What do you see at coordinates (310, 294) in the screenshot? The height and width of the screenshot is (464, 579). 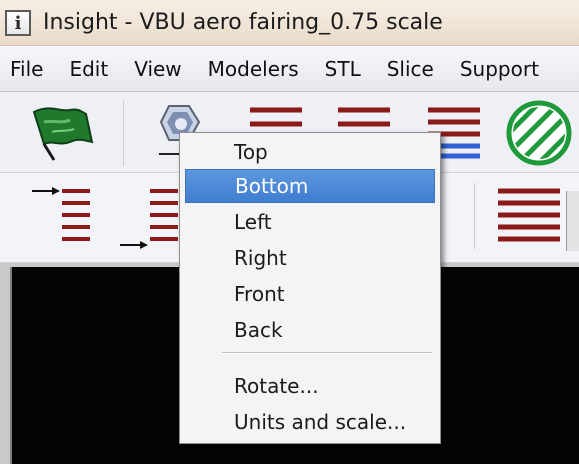 I see `menu-item-front: Front` at bounding box center [310, 294].